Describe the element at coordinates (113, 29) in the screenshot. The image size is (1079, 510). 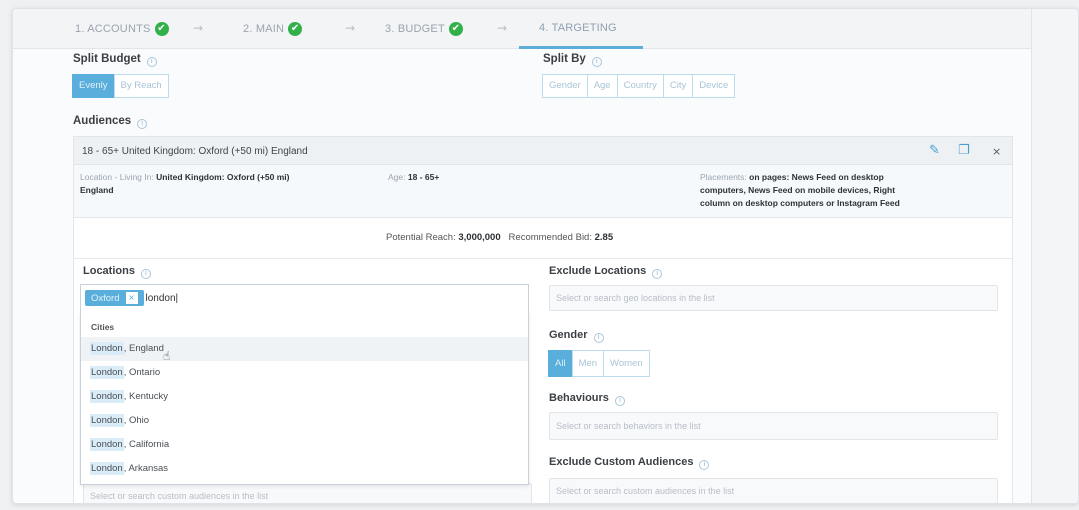
I see `step-accounts-label: 1. ACCOUNTS` at that location.